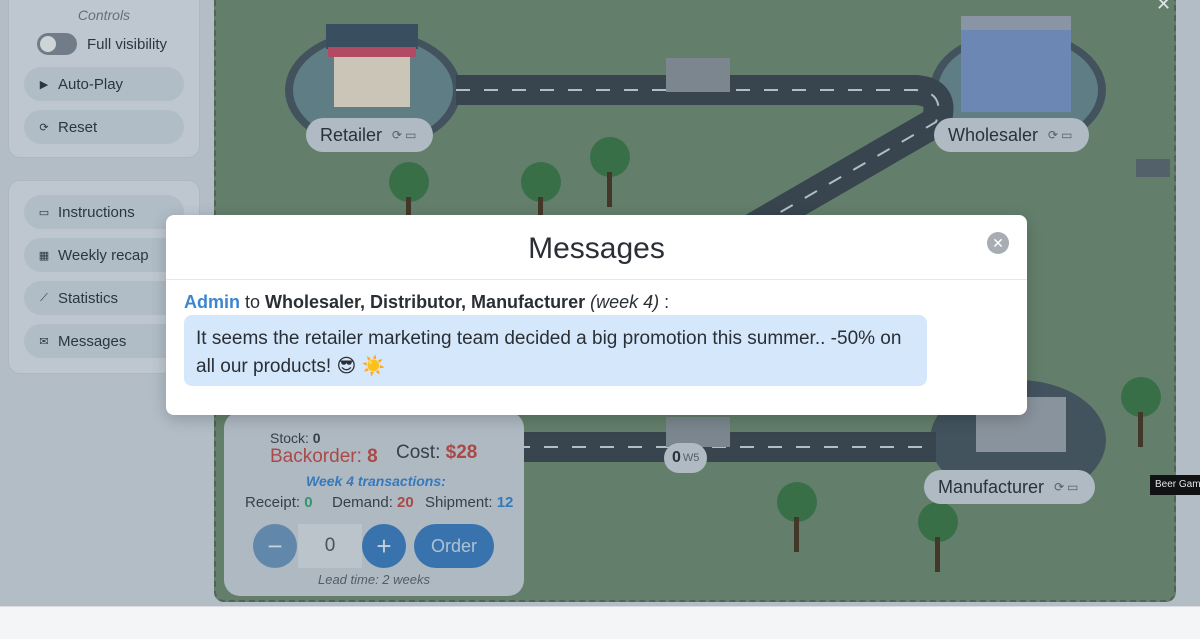 The image size is (1200, 639). I want to click on message-recipients: Wholesaler, Distributor, Manufacturer, so click(425, 302).